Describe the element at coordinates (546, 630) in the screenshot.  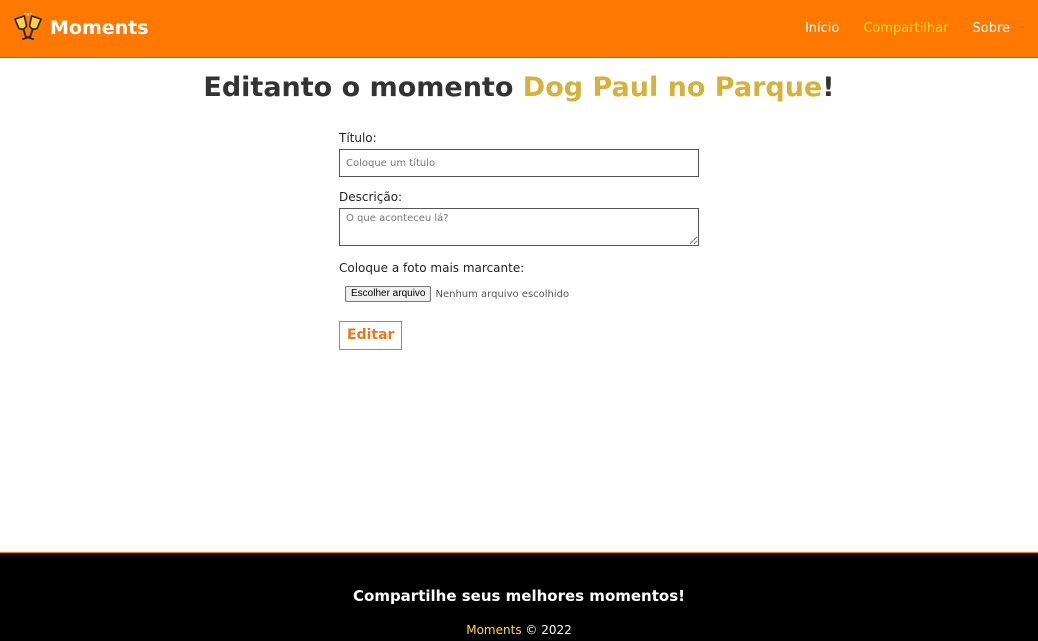
I see `footer-copyright-text: © 2022` at that location.